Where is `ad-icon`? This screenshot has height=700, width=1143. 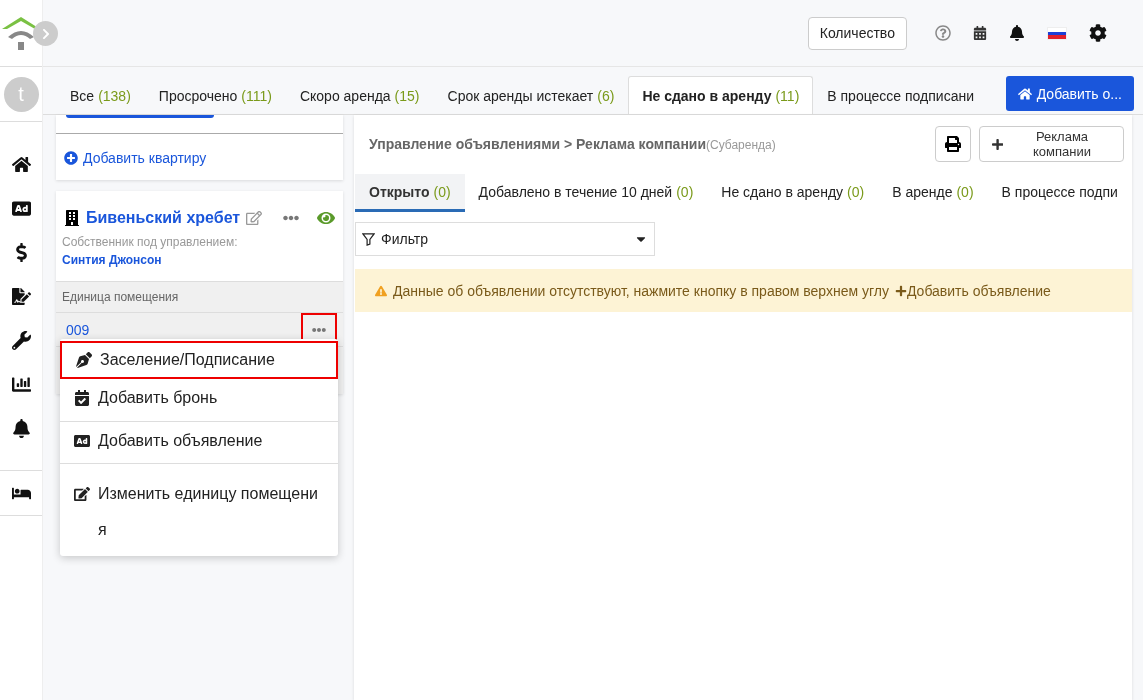
ad-icon is located at coordinates (82, 440).